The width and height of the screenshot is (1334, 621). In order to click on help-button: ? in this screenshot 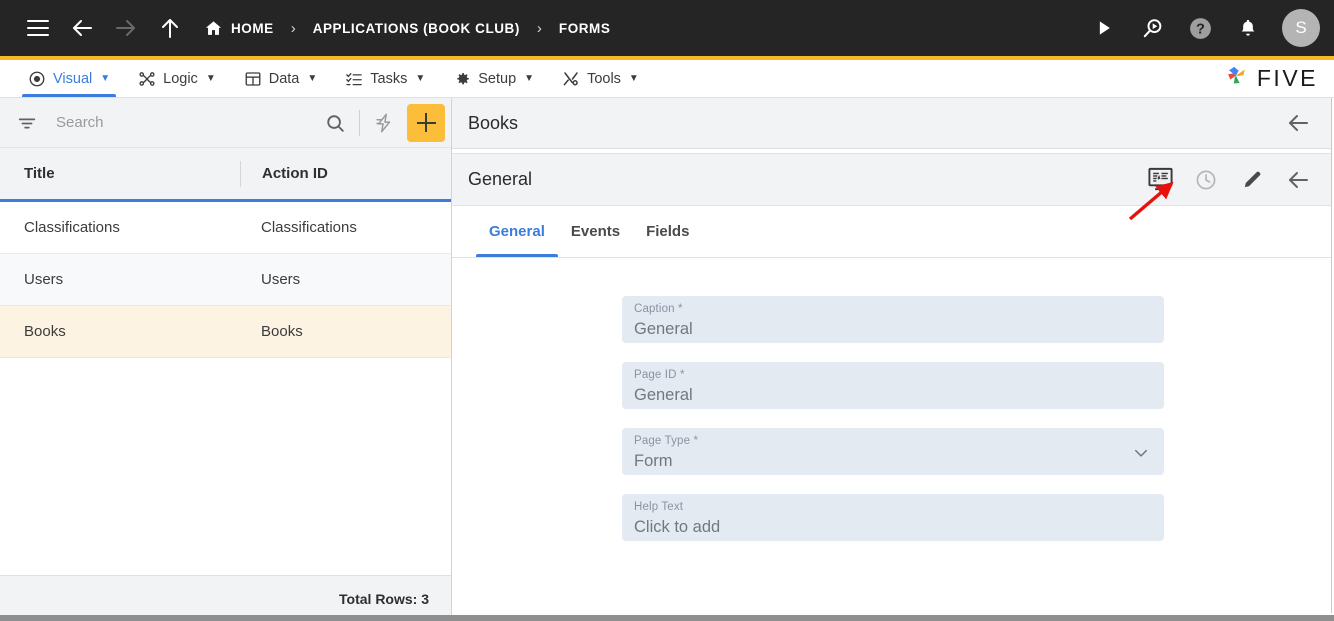, I will do `click(1200, 28)`.